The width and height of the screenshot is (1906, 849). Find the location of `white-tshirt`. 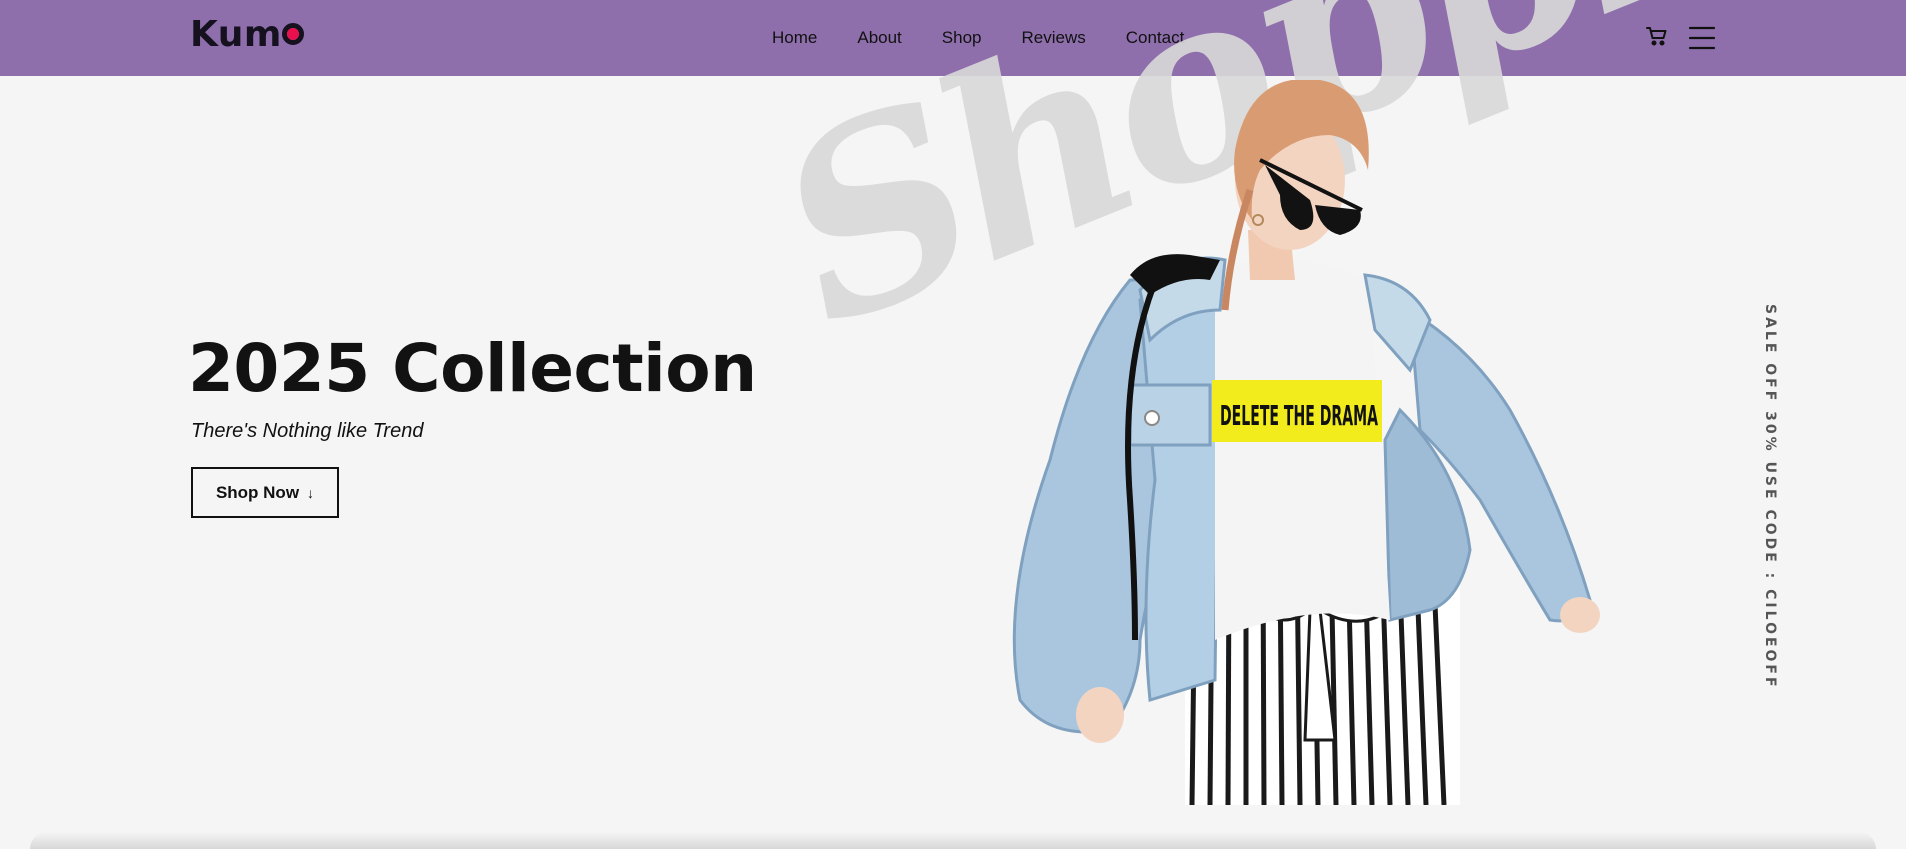

white-tshirt is located at coordinates (1302, 449).